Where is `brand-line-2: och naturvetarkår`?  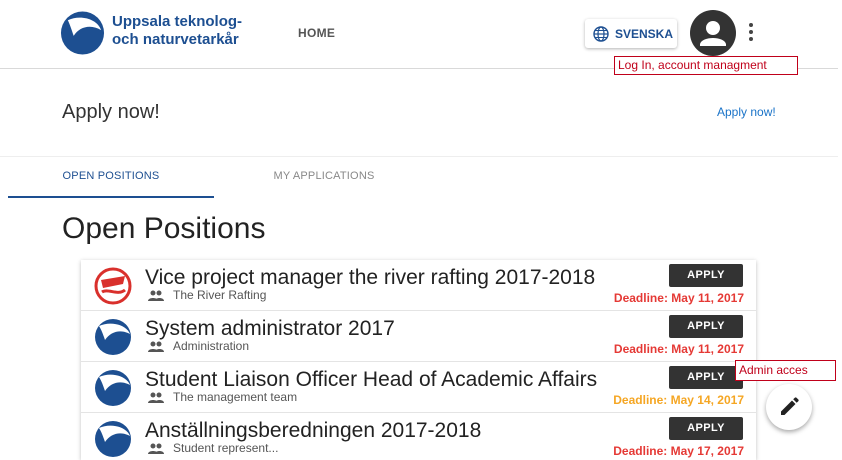 brand-line-2: och naturvetarkår is located at coordinates (175, 39).